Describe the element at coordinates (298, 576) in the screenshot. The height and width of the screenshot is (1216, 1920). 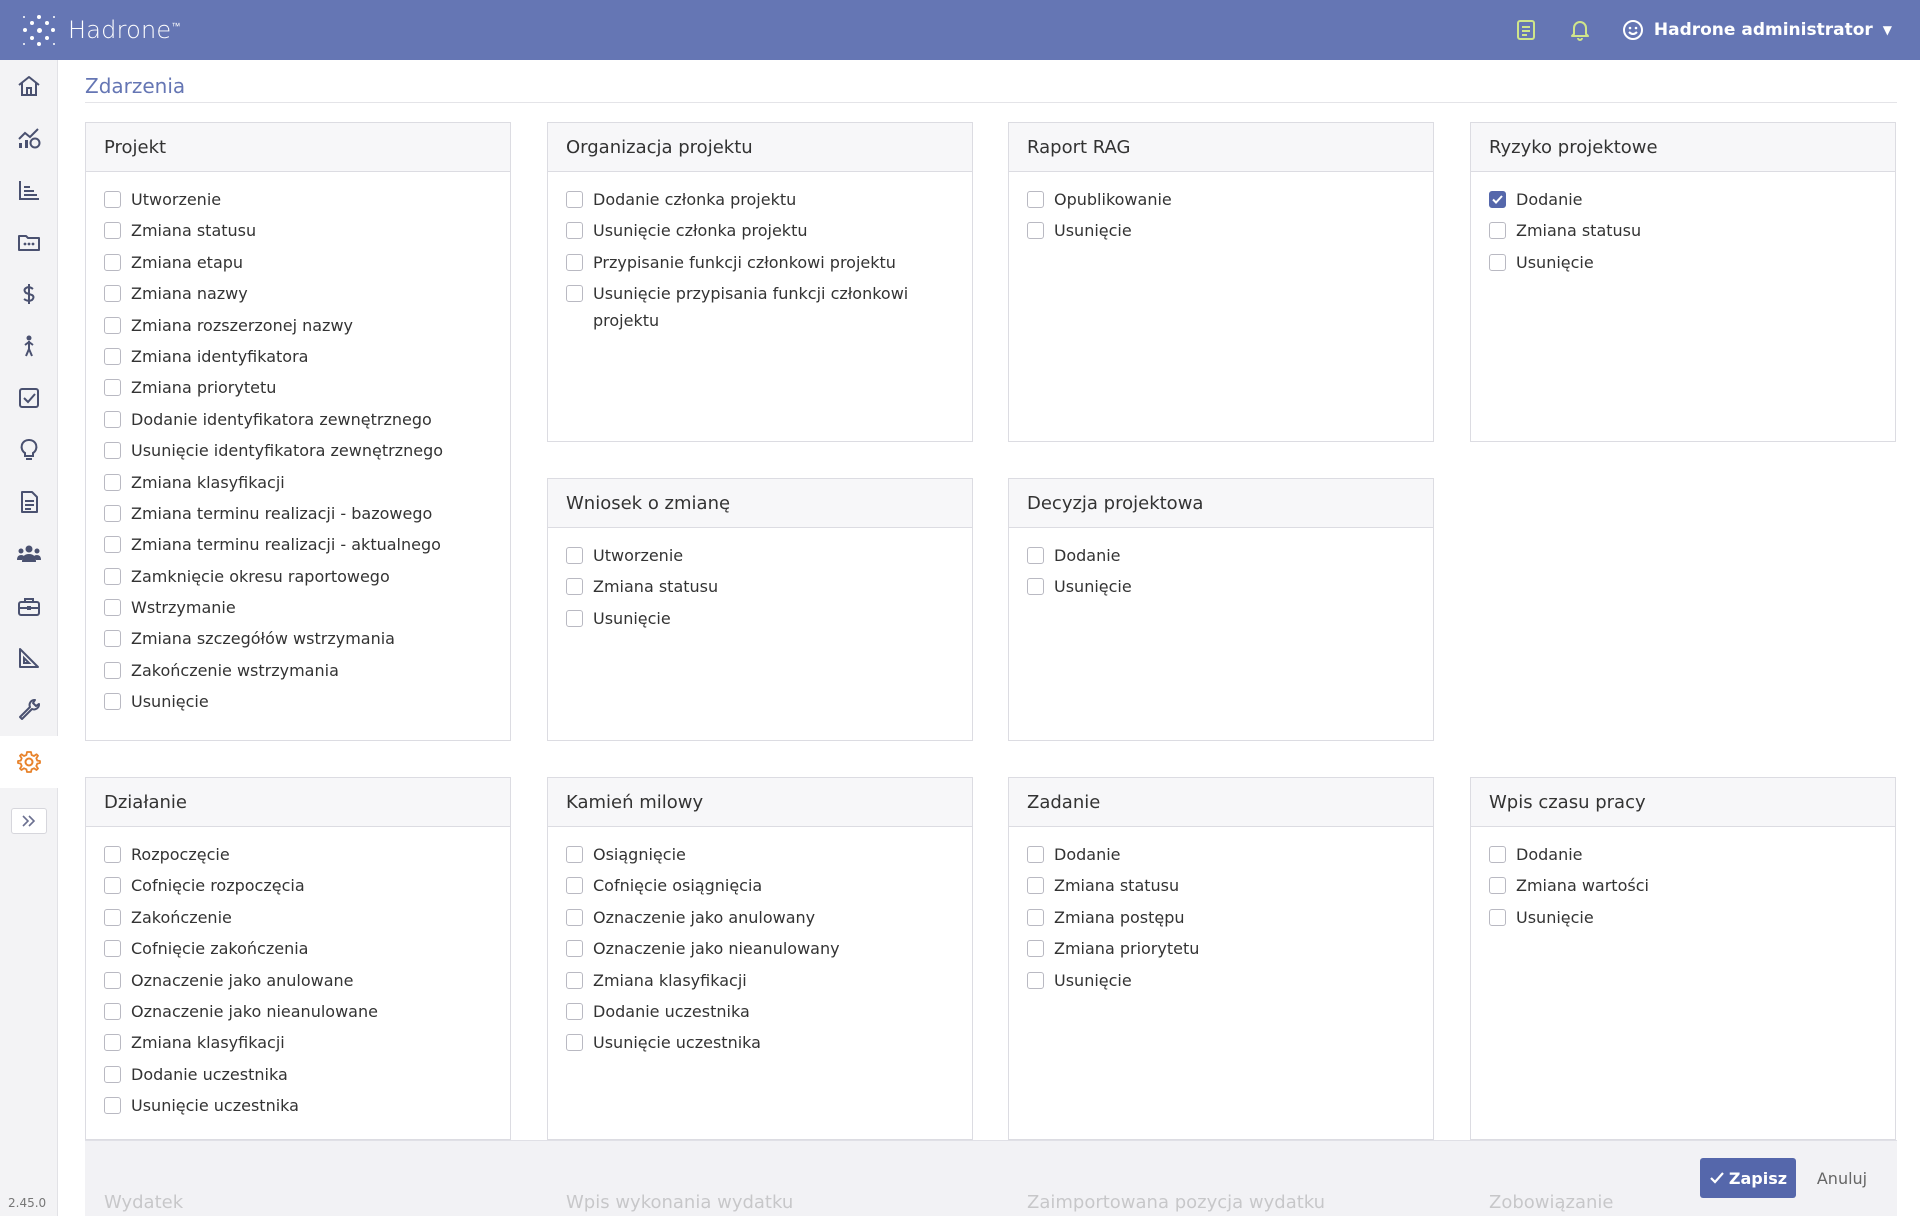
I see `event-checkbox-row: Zamknięcie okresu raportowego` at that location.